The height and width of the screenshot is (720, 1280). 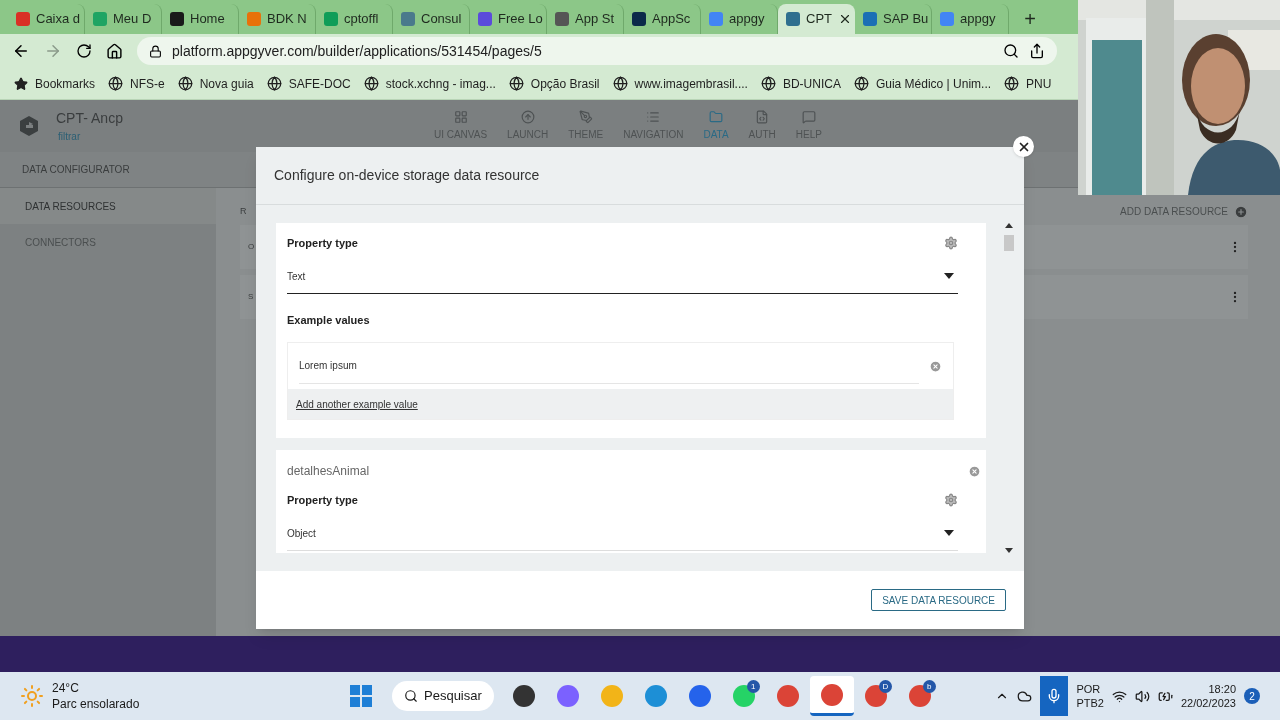 What do you see at coordinates (1119, 696) in the screenshot?
I see `wifi-icon` at bounding box center [1119, 696].